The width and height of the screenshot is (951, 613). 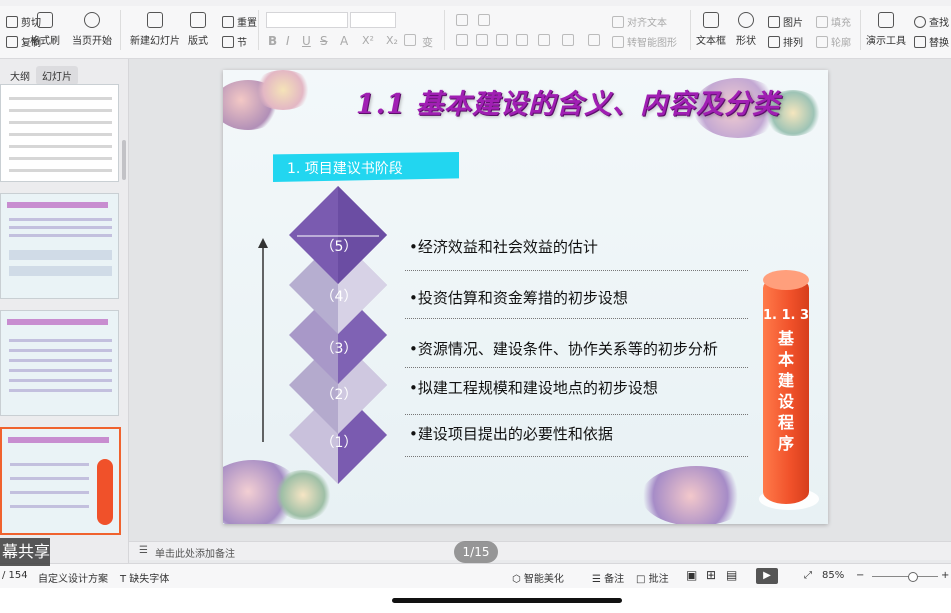 What do you see at coordinates (568, 101) in the screenshot?
I see `slide-title: 1.1 基本建设的含义、内容及分类` at bounding box center [568, 101].